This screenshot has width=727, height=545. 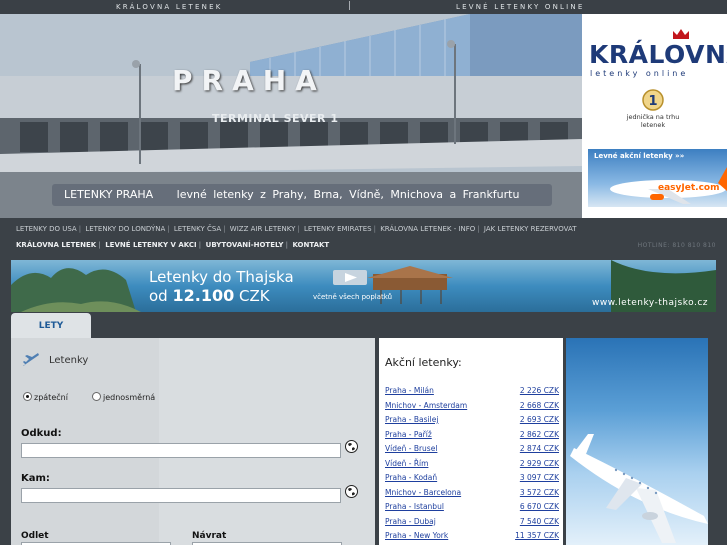 I want to click on hero-city-sign: PRAHA, so click(x=249, y=80).